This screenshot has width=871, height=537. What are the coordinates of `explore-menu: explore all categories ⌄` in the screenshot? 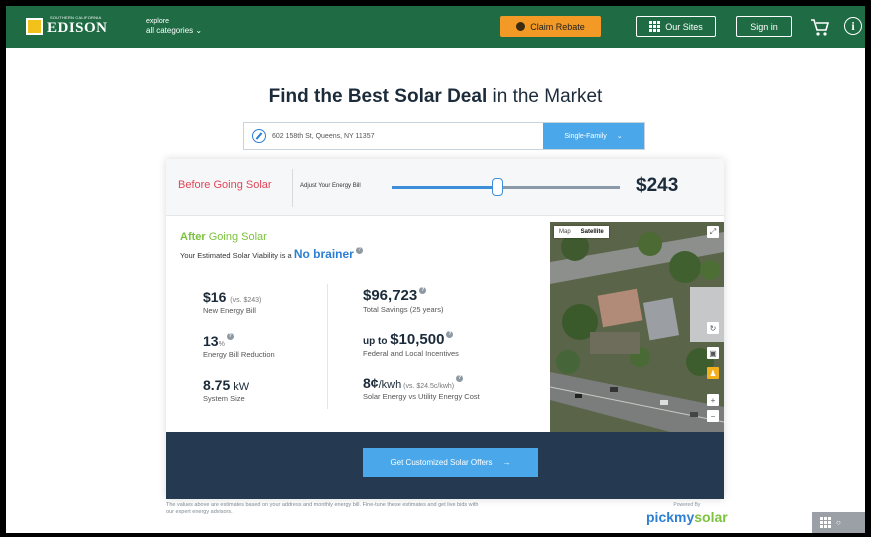 It's located at (174, 26).